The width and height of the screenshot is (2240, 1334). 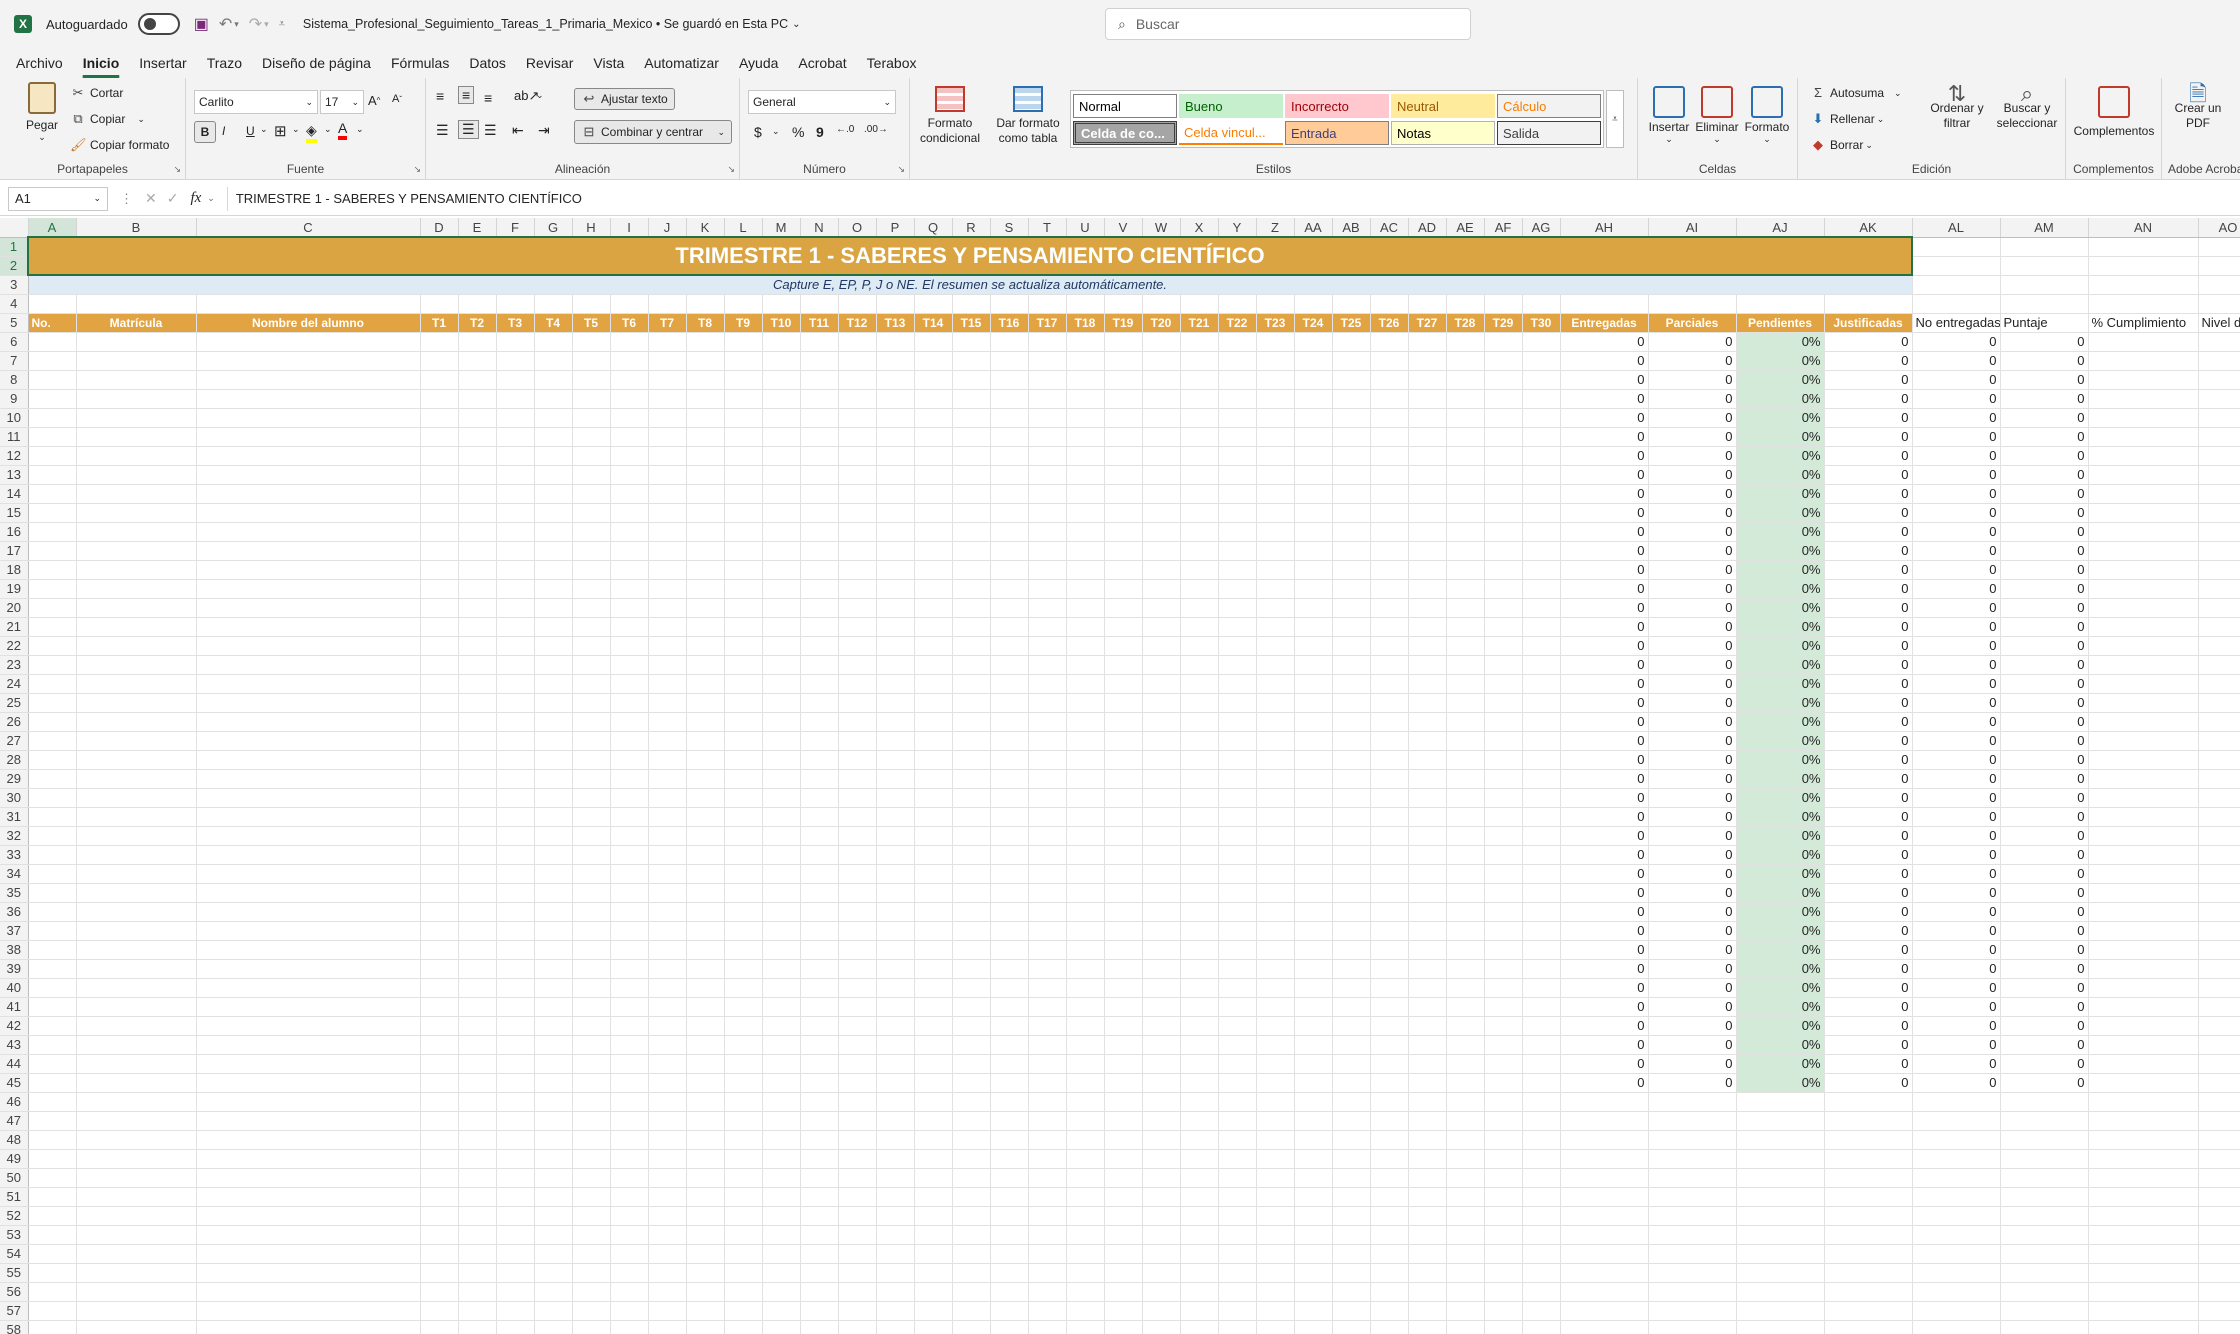 What do you see at coordinates (1780, 722) in the screenshot?
I see `pendientes-cell: 0%` at bounding box center [1780, 722].